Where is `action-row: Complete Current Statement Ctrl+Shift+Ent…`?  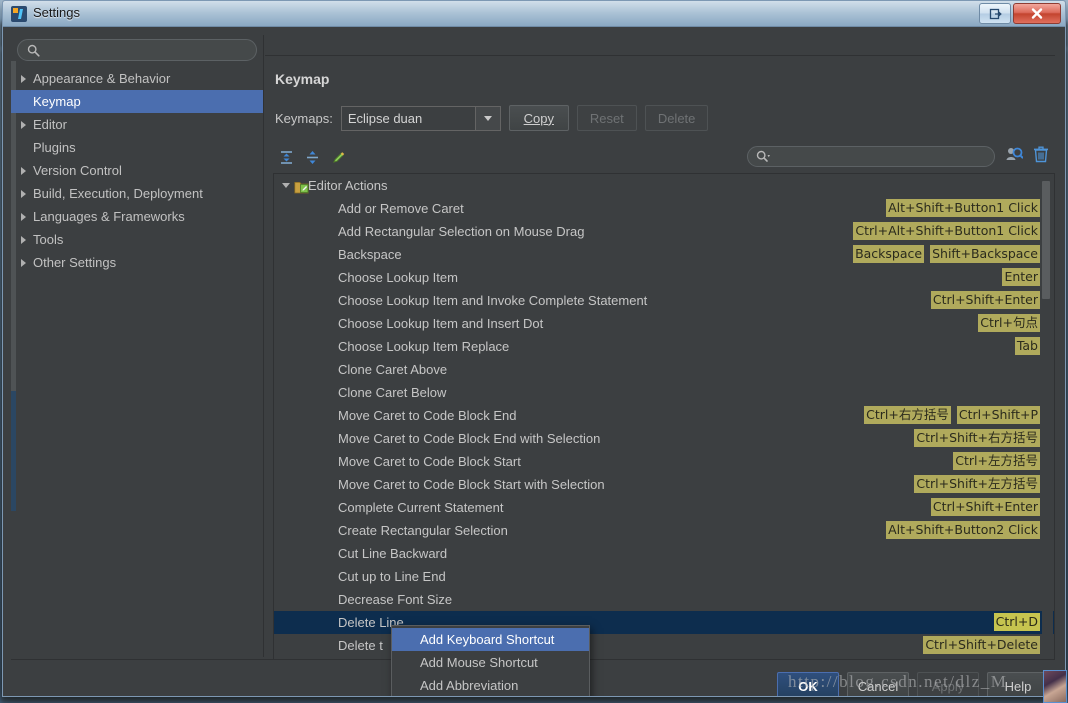
action-row: Complete Current Statement Ctrl+Shift+Ent… is located at coordinates (664, 507).